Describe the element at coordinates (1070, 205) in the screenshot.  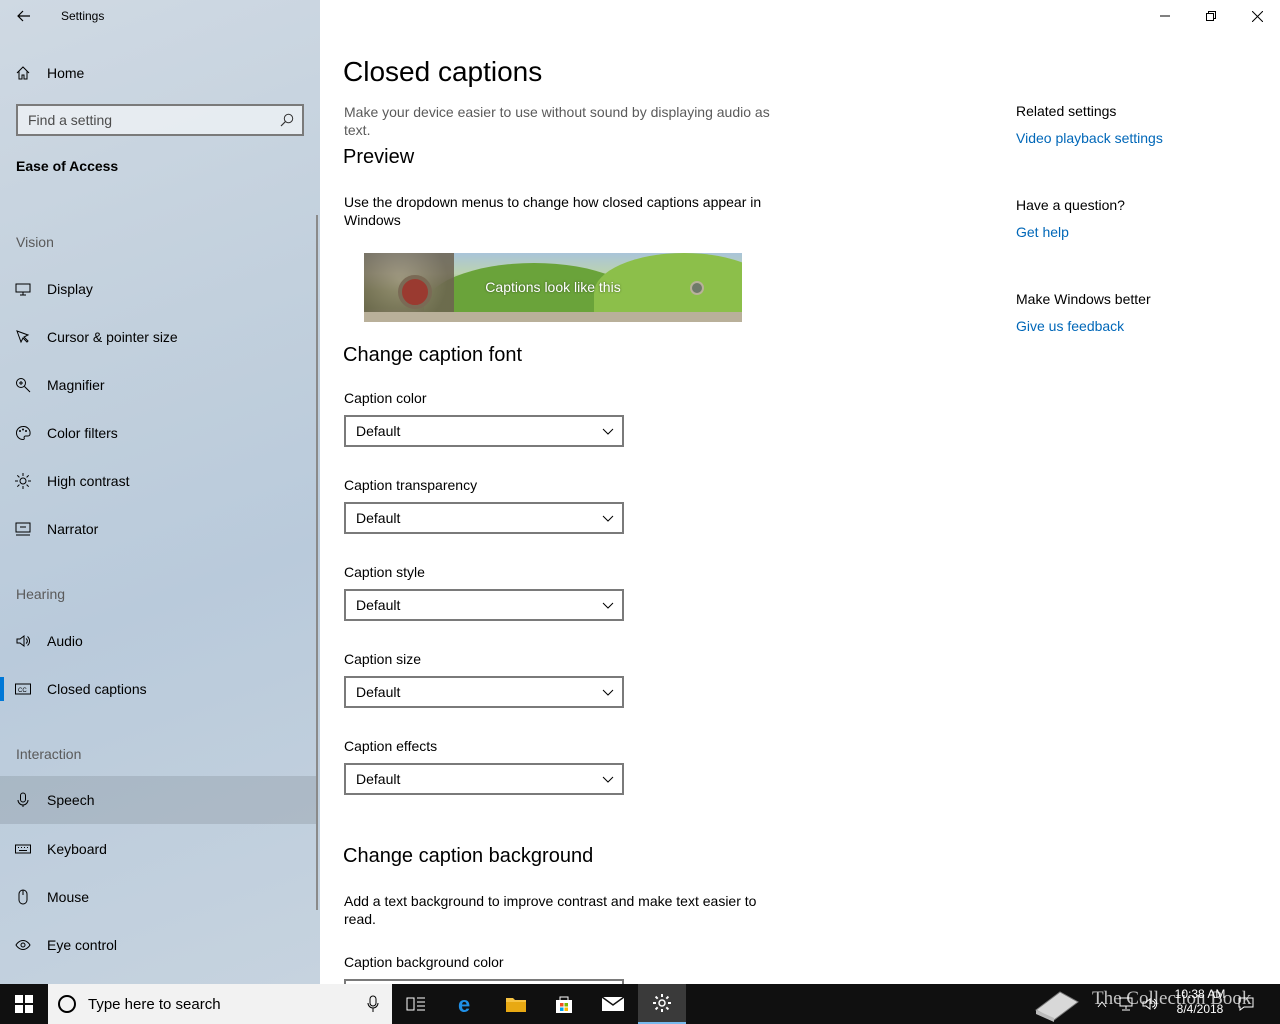
I see `have-a-question-title: Have a question?` at that location.